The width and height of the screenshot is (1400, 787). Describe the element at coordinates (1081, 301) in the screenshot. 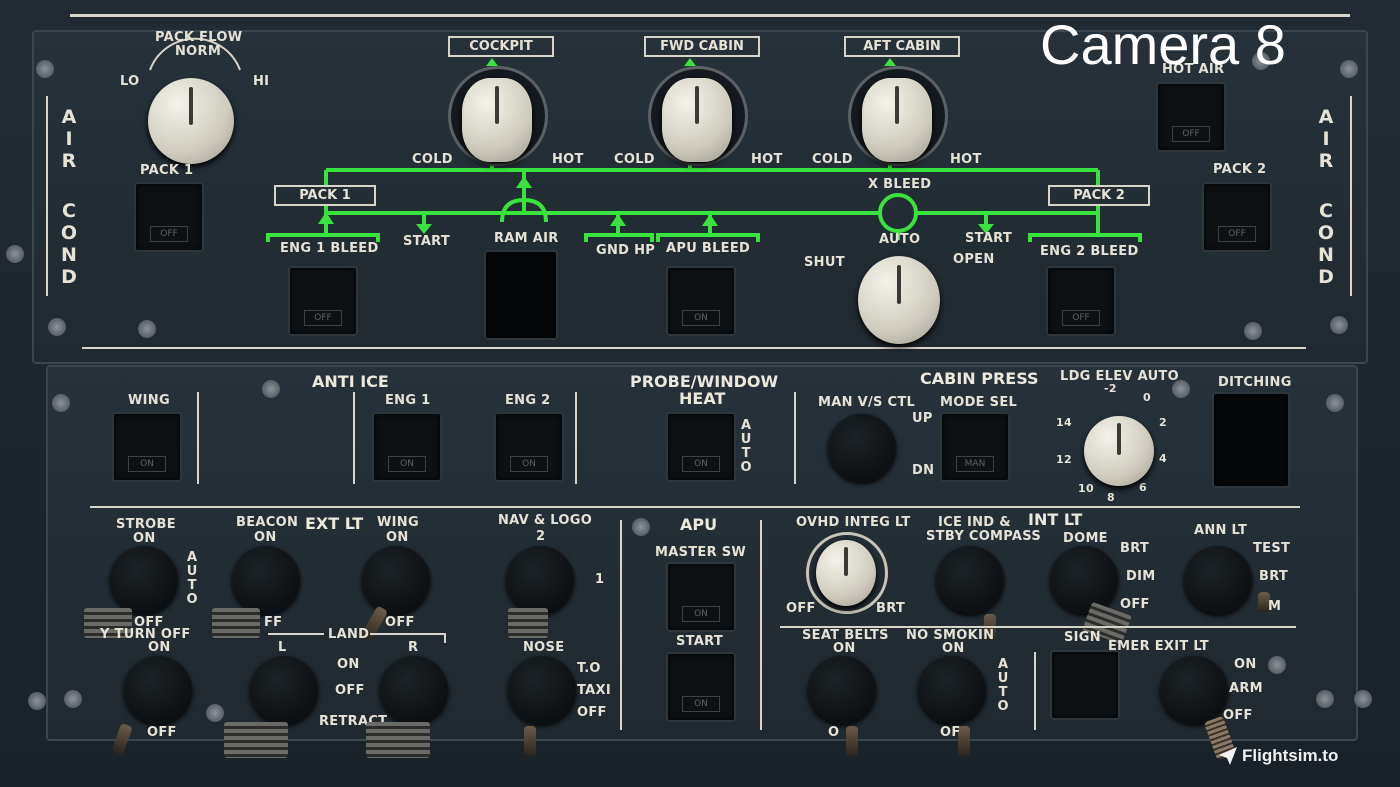

I see `eng2-bleed-pushbutton: OFF` at that location.